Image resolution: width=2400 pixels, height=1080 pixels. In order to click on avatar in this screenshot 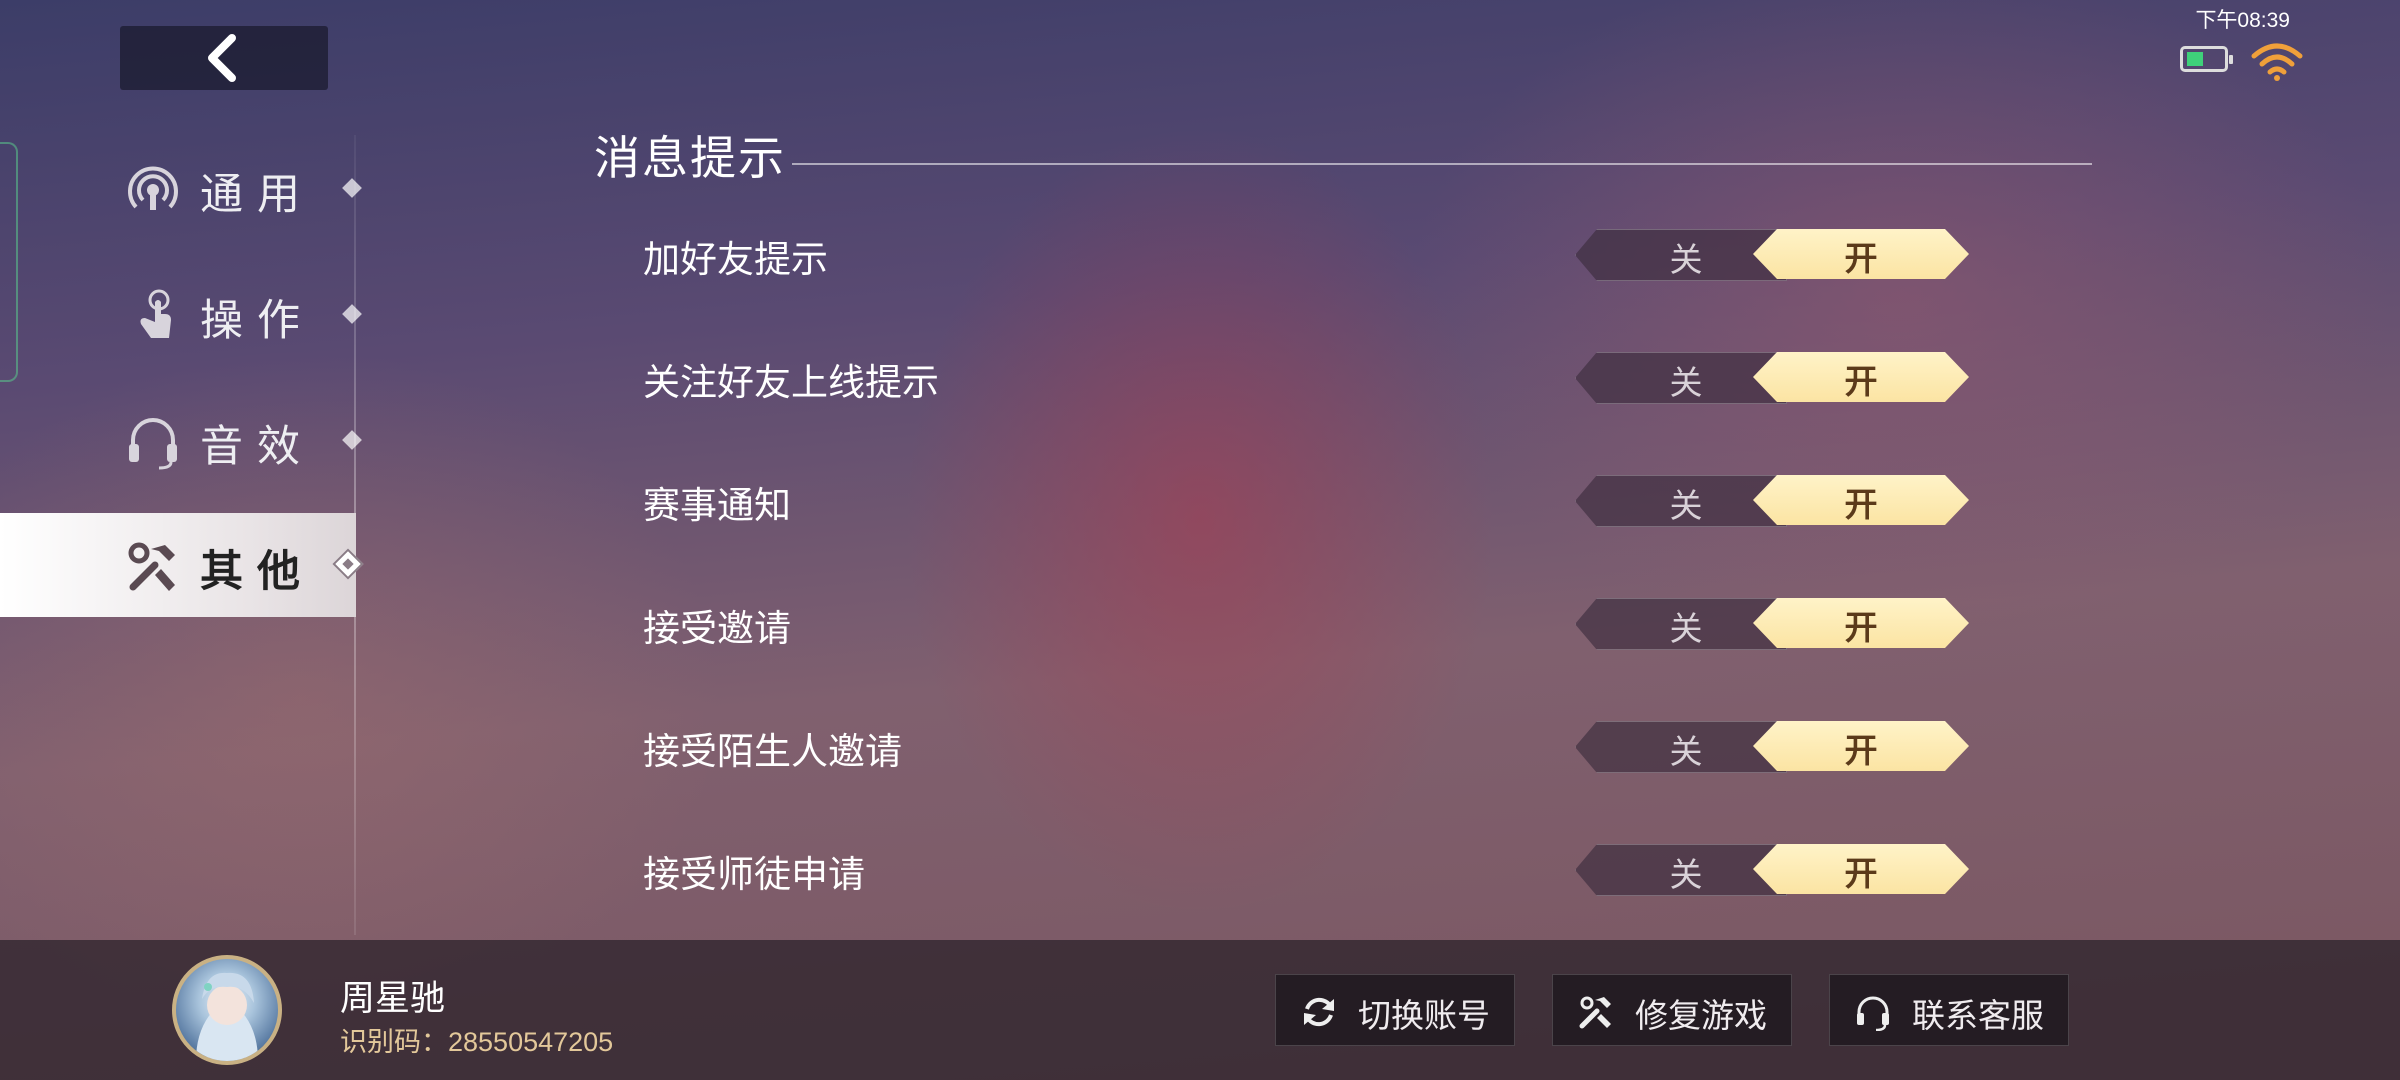, I will do `click(227, 1010)`.